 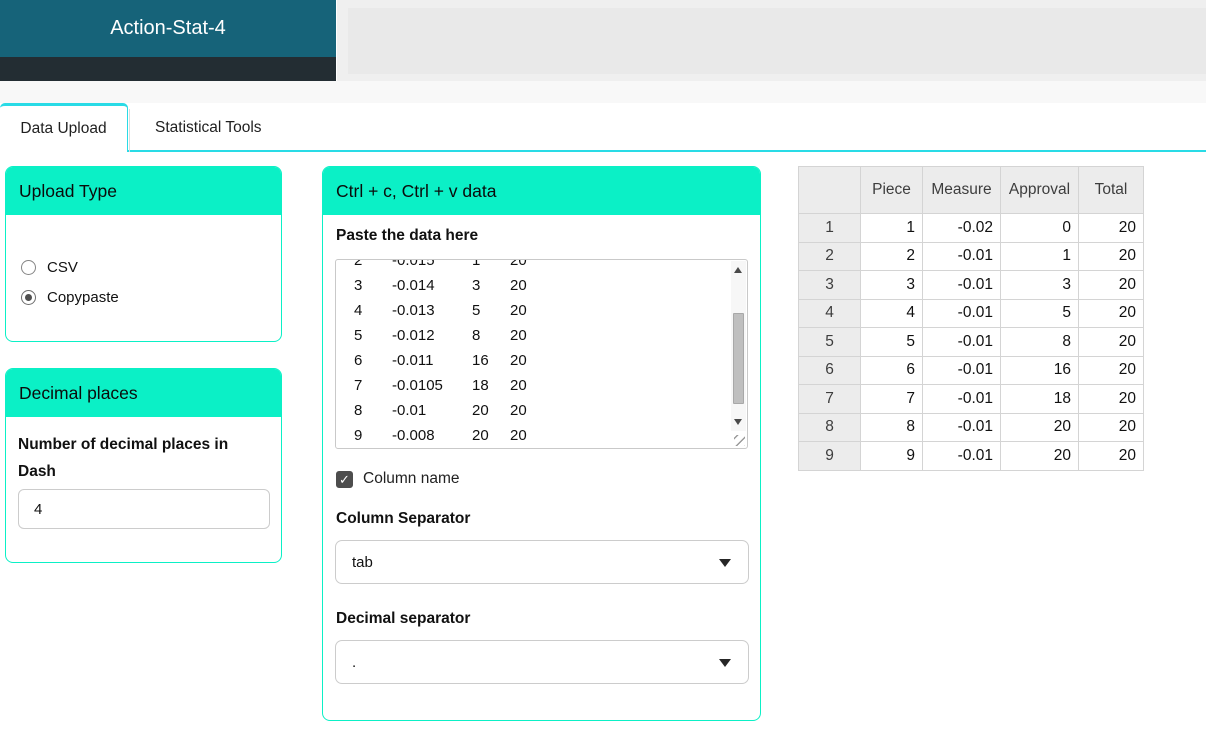 I want to click on table-cell: 7, so click(x=891, y=399).